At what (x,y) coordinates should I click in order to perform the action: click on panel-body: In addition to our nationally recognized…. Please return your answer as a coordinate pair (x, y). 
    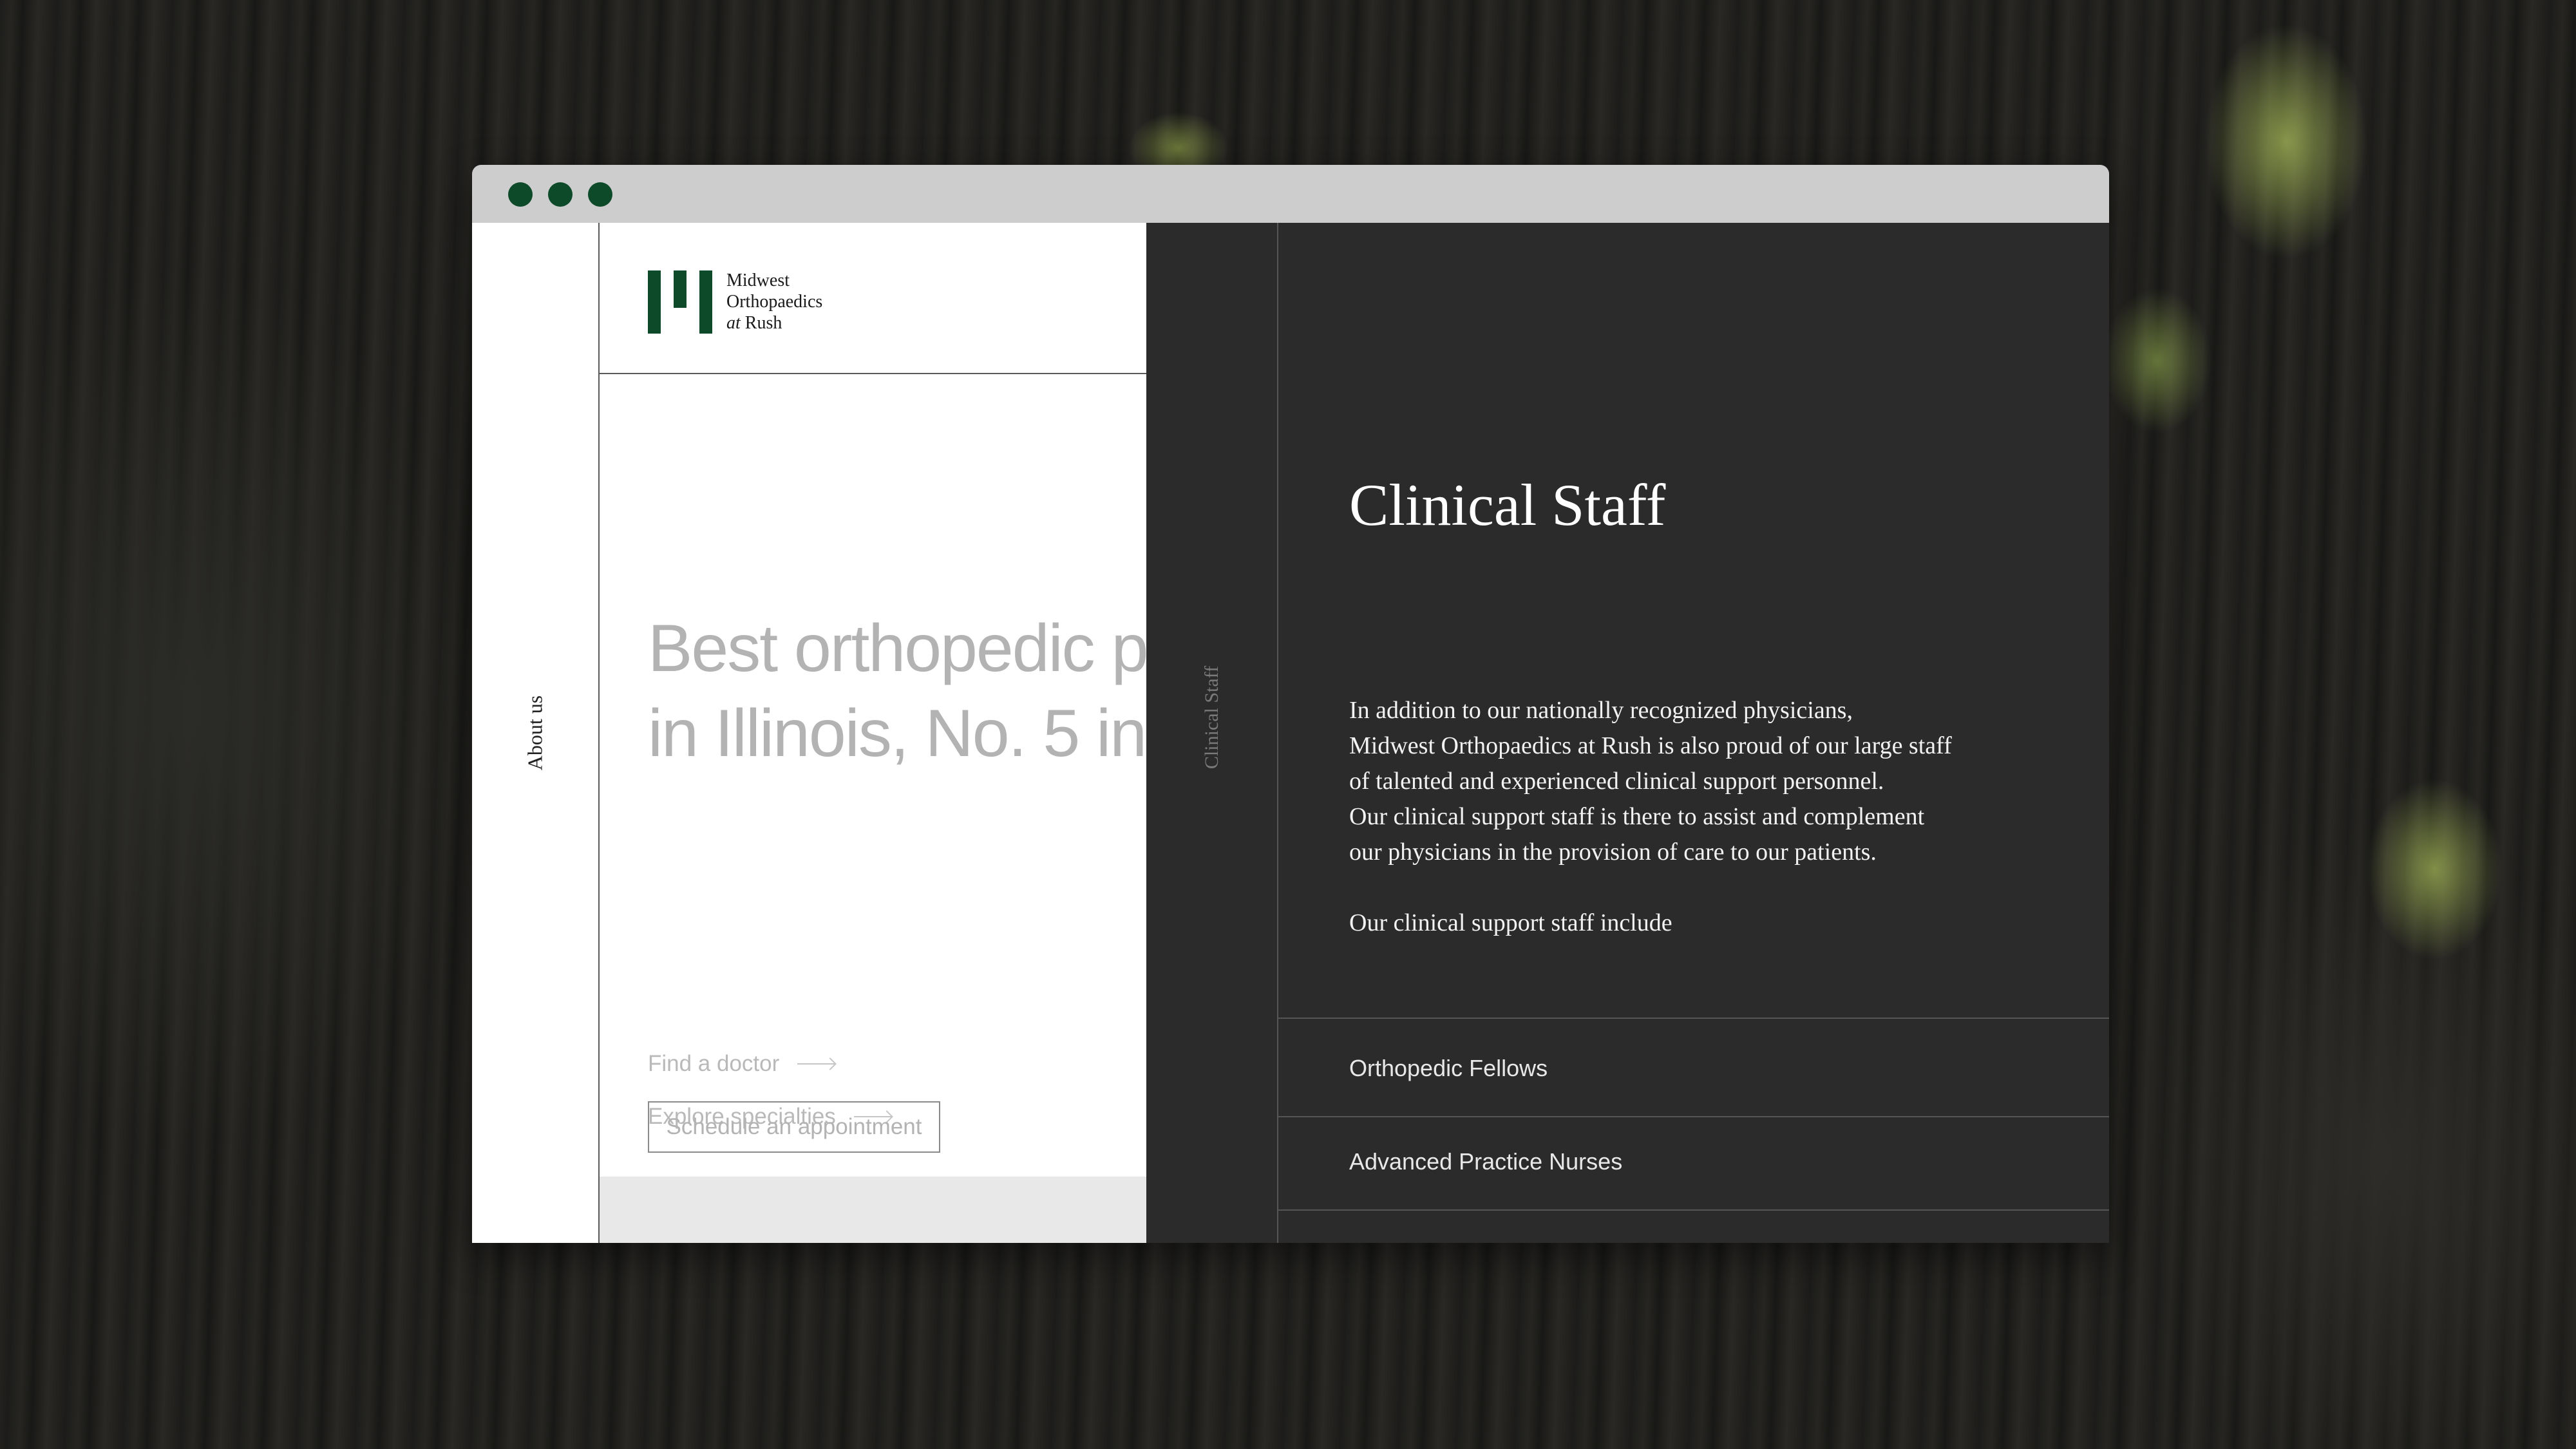
    Looking at the image, I should click on (1713, 817).